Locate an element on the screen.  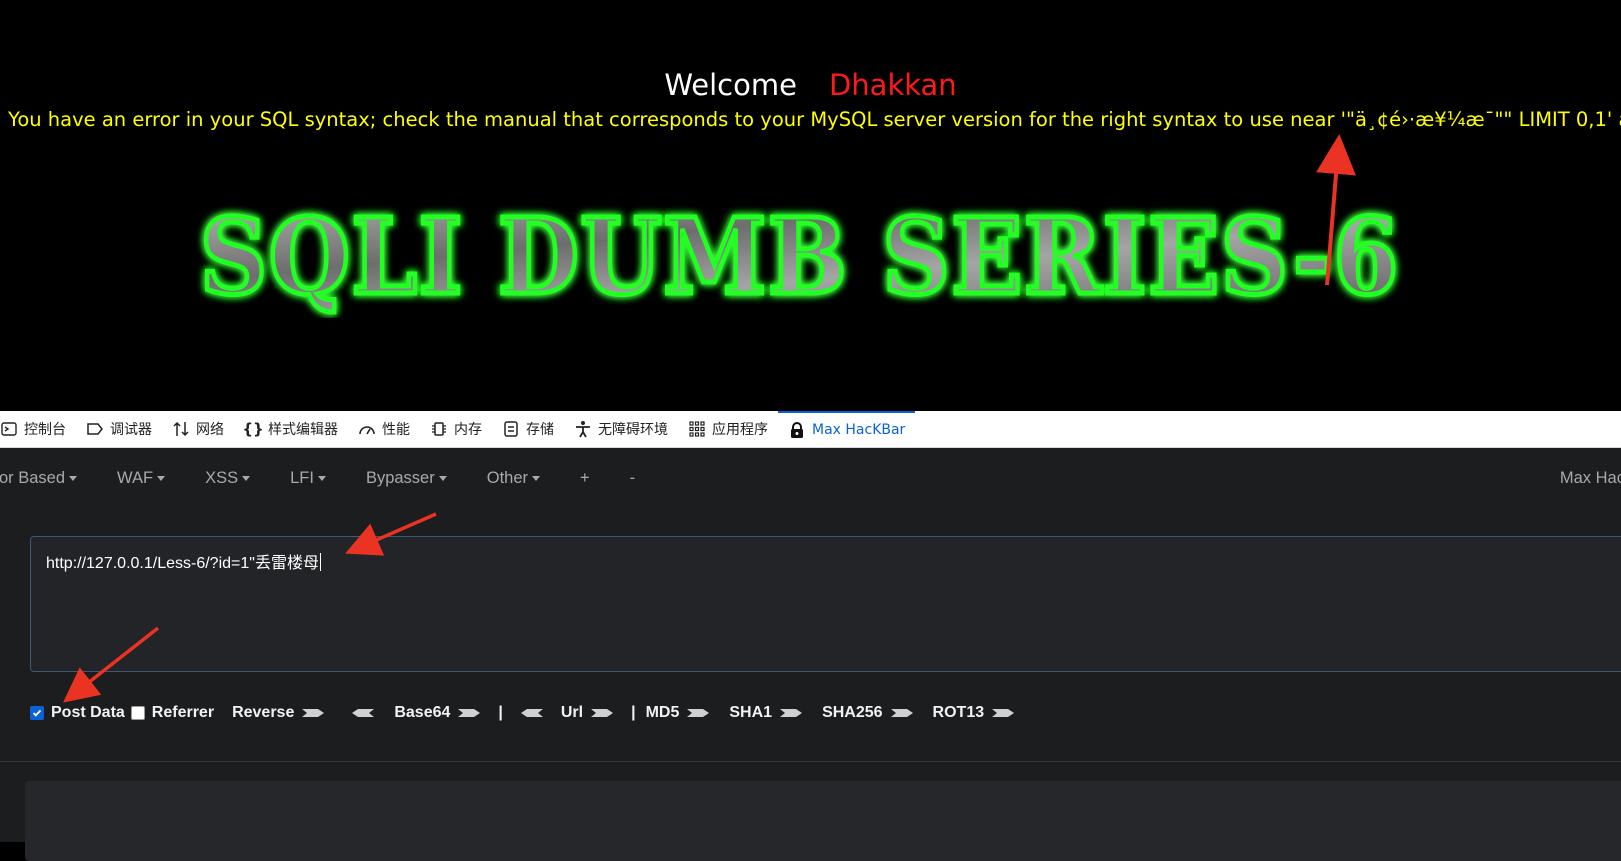
url-text: http://127.0.0.1/Less-6/?id=1"丢雷楼母 is located at coordinates (182, 563).